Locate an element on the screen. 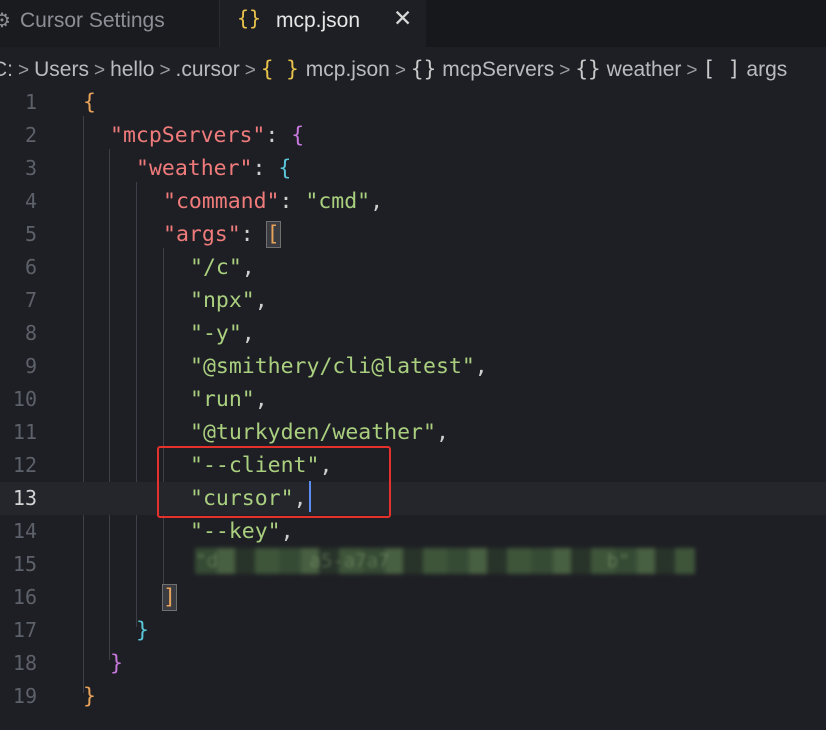  code-line: 14 "--key", is located at coordinates (413, 531).